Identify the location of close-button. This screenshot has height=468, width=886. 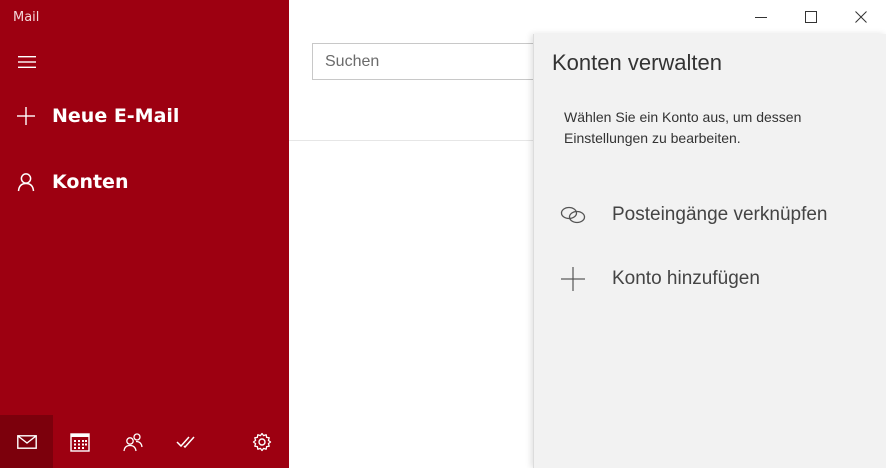
(861, 17).